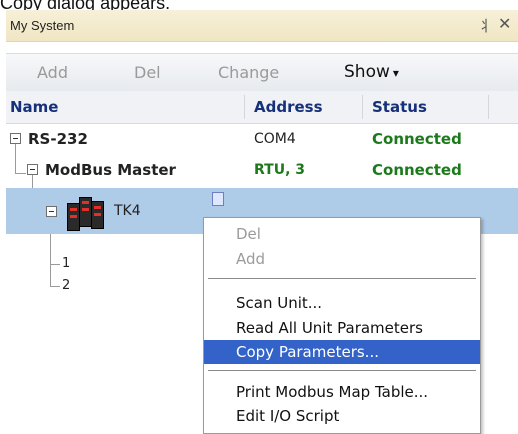 Image resolution: width=518 pixels, height=434 pixels. What do you see at coordinates (280, 170) in the screenshot?
I see `modbus-address: RTU, 3` at bounding box center [280, 170].